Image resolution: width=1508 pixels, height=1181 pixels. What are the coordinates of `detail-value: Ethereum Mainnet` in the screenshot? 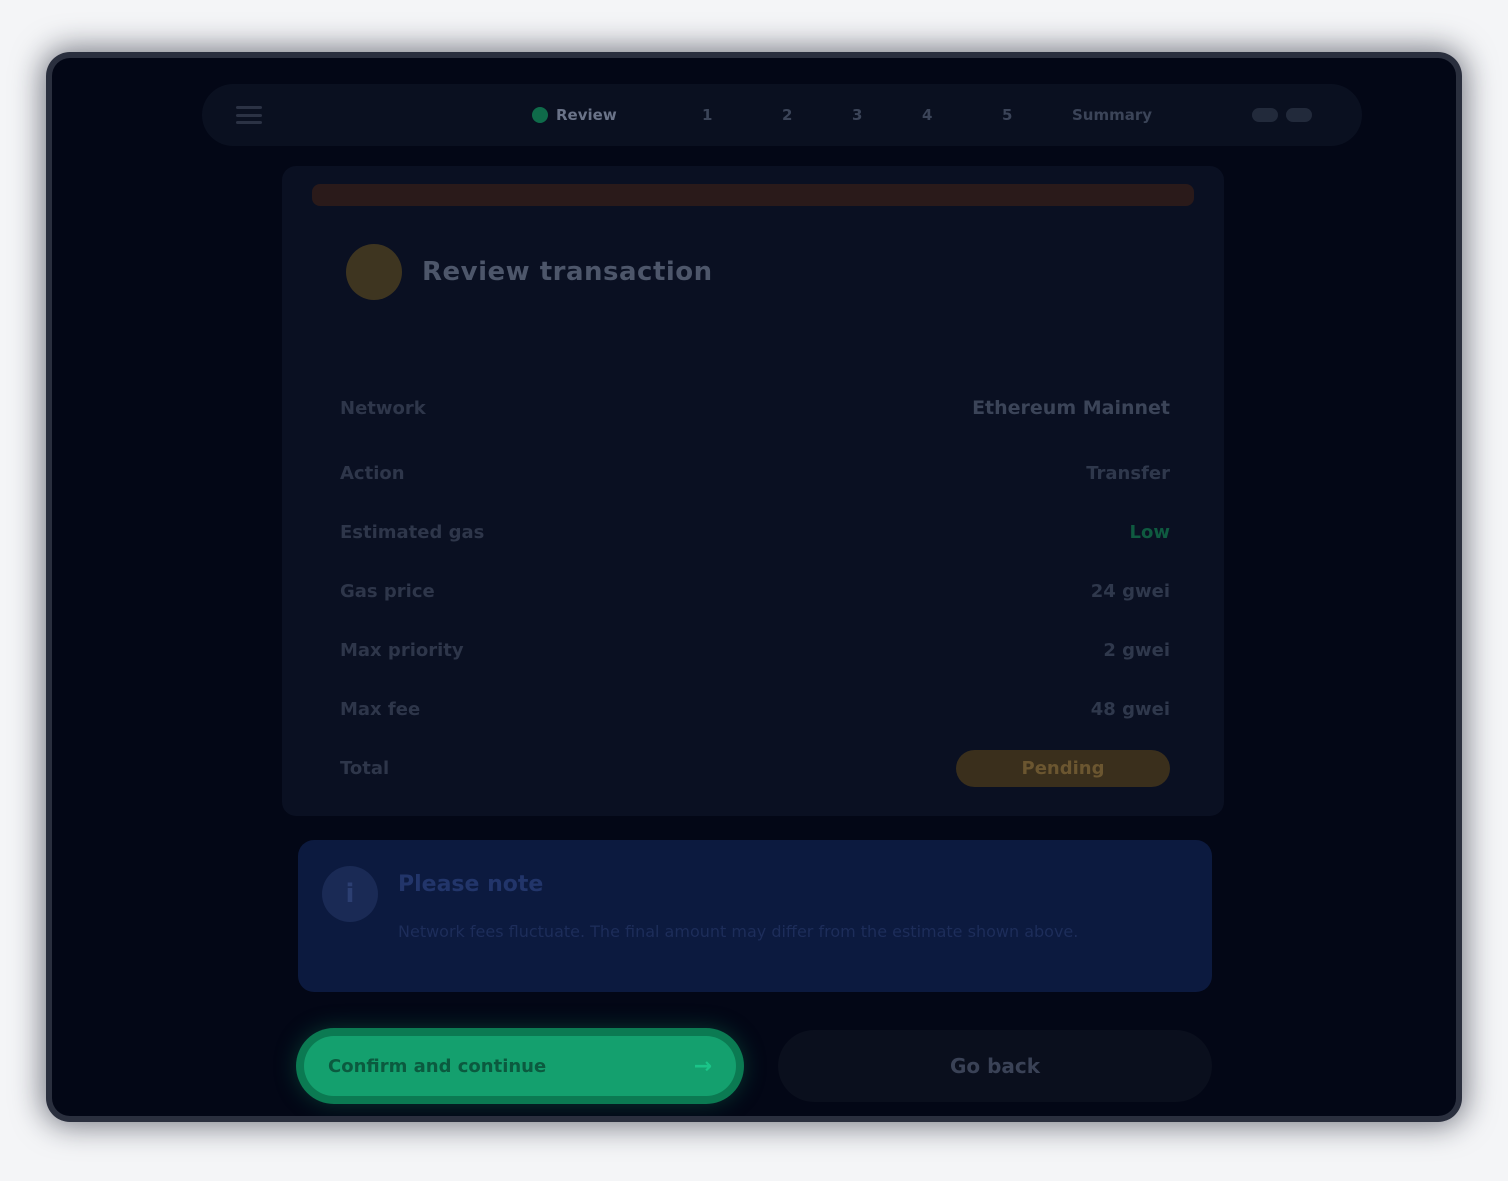 It's located at (1071, 408).